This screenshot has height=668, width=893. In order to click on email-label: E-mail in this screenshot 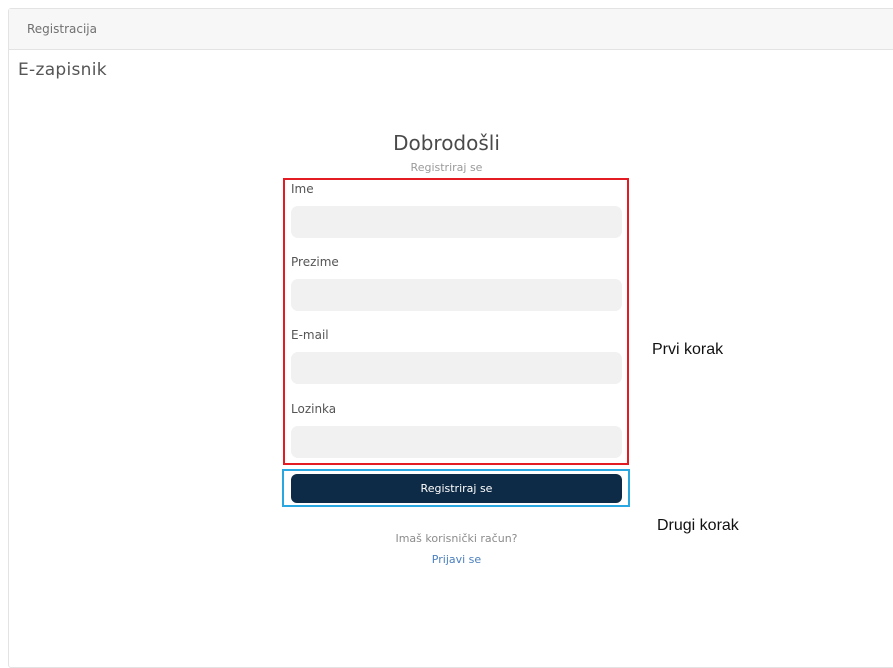, I will do `click(310, 335)`.